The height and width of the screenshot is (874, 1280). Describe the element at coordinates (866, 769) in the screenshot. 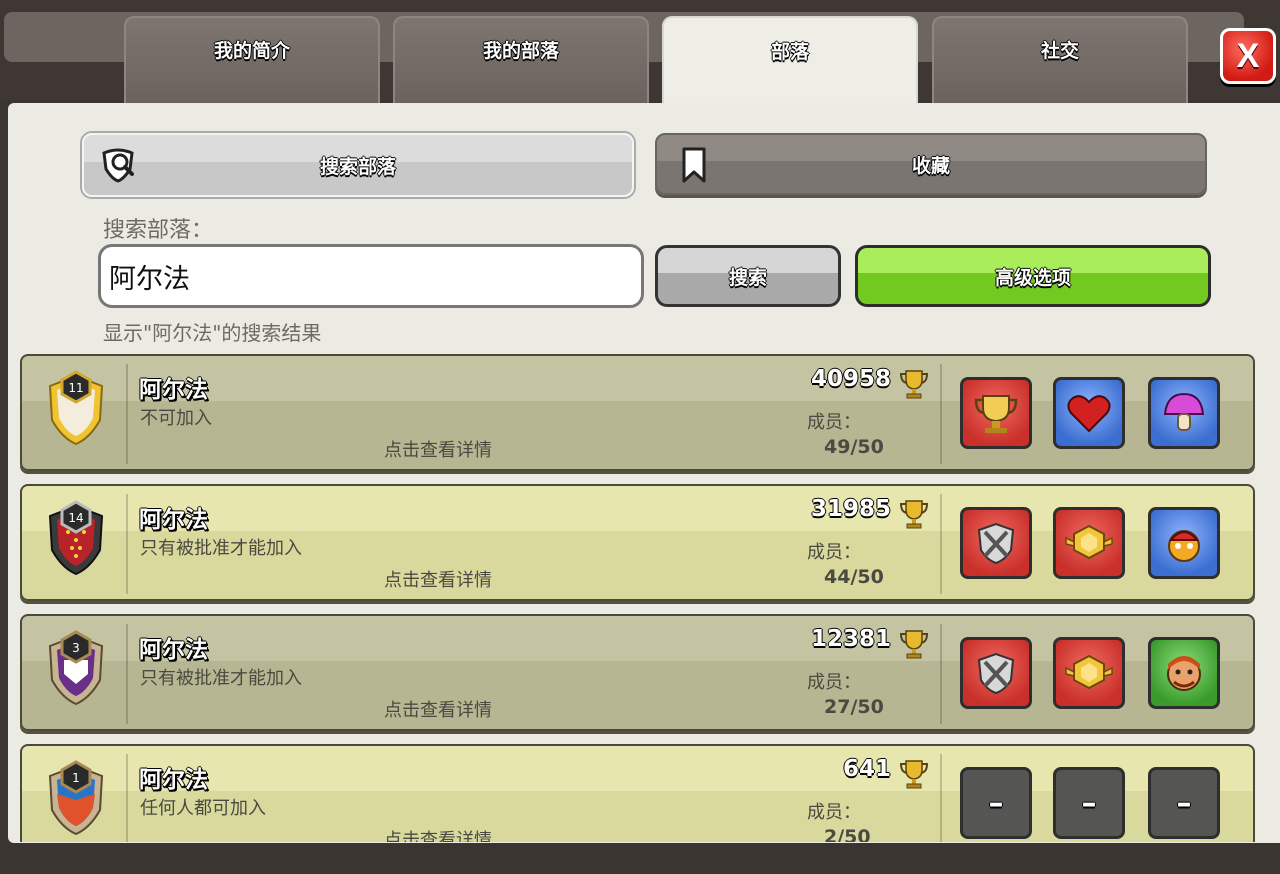

I see `clan-trophies: 641` at that location.